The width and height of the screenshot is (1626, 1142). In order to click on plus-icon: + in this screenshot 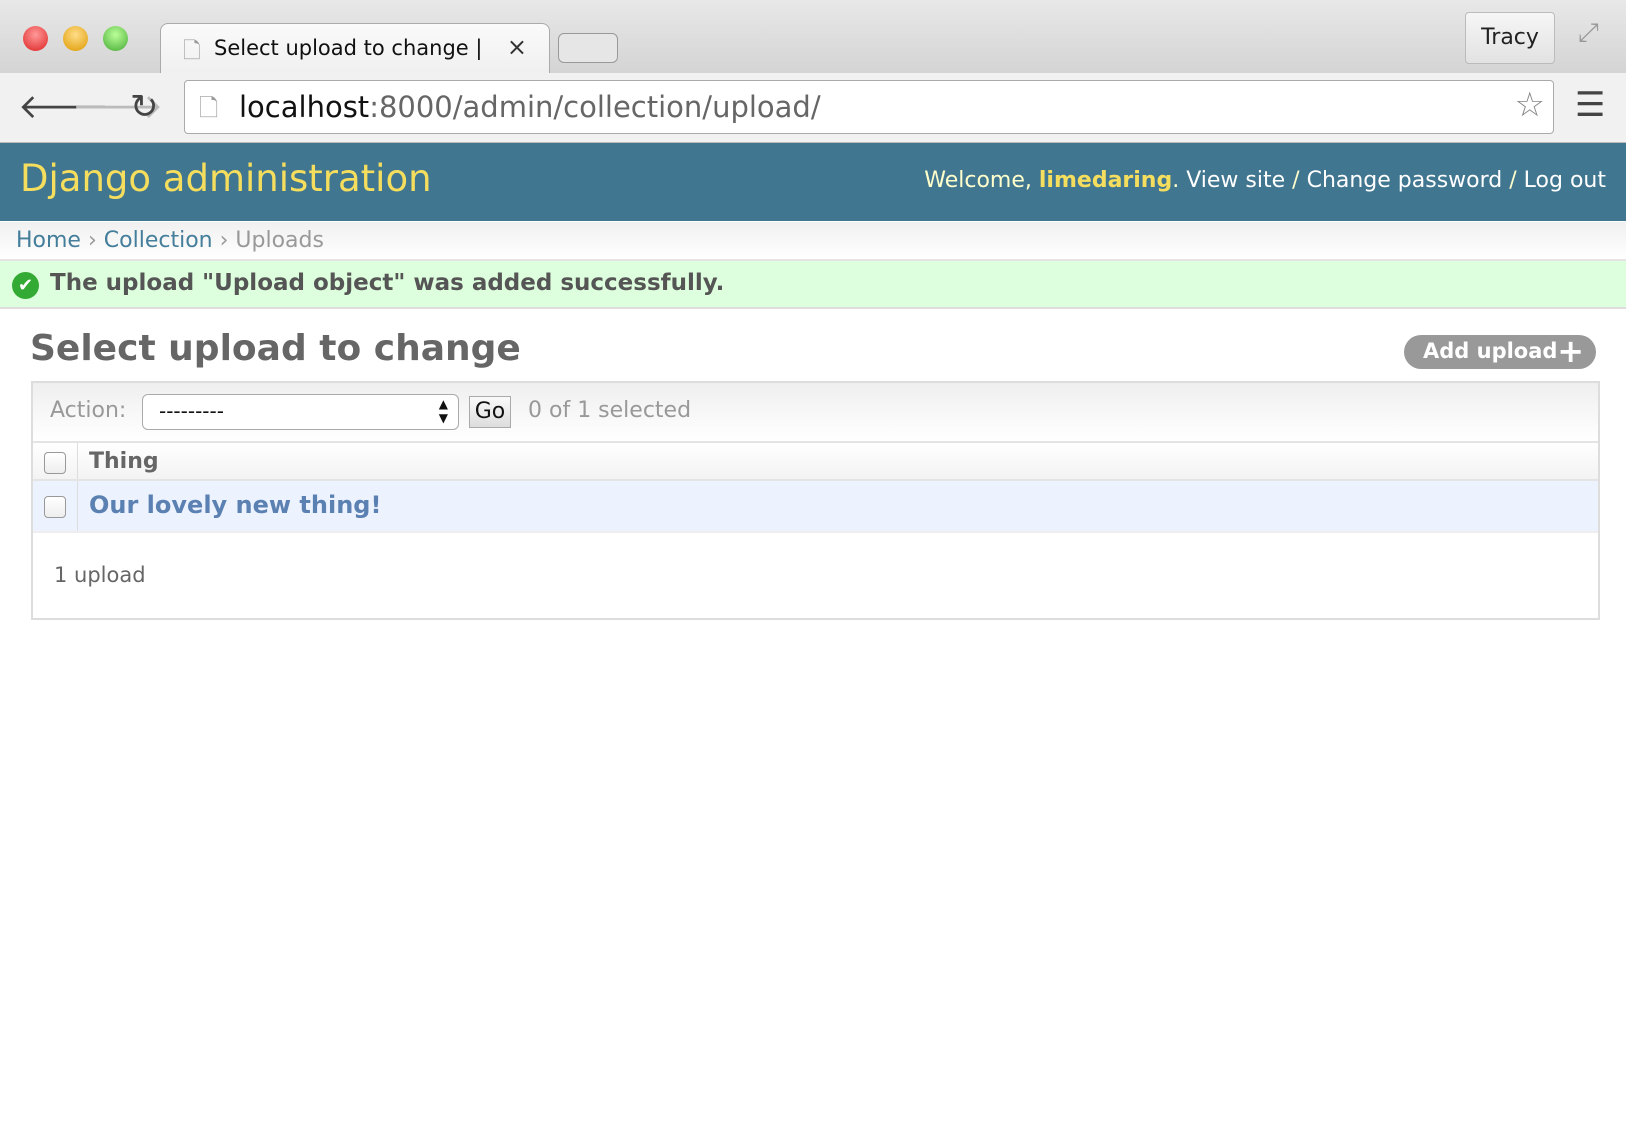, I will do `click(1570, 351)`.